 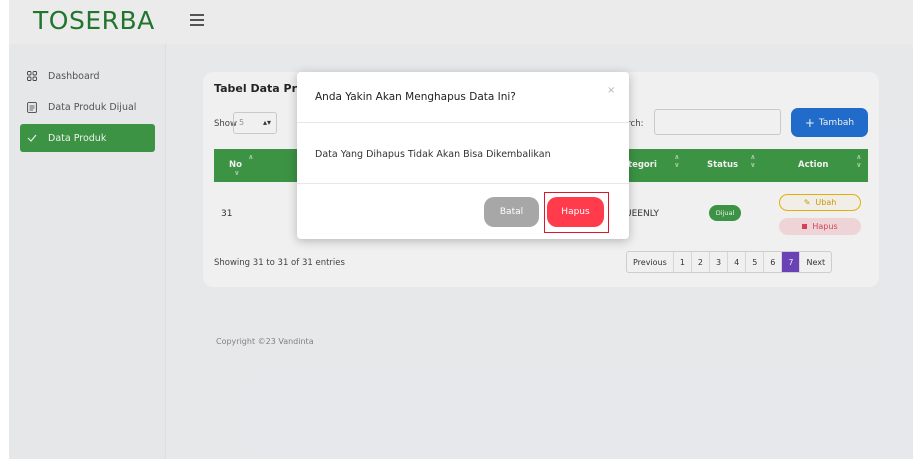 What do you see at coordinates (415, 97) in the screenshot?
I see `modal-title: Anda Yakin Akan Menghapus Data Ini?` at bounding box center [415, 97].